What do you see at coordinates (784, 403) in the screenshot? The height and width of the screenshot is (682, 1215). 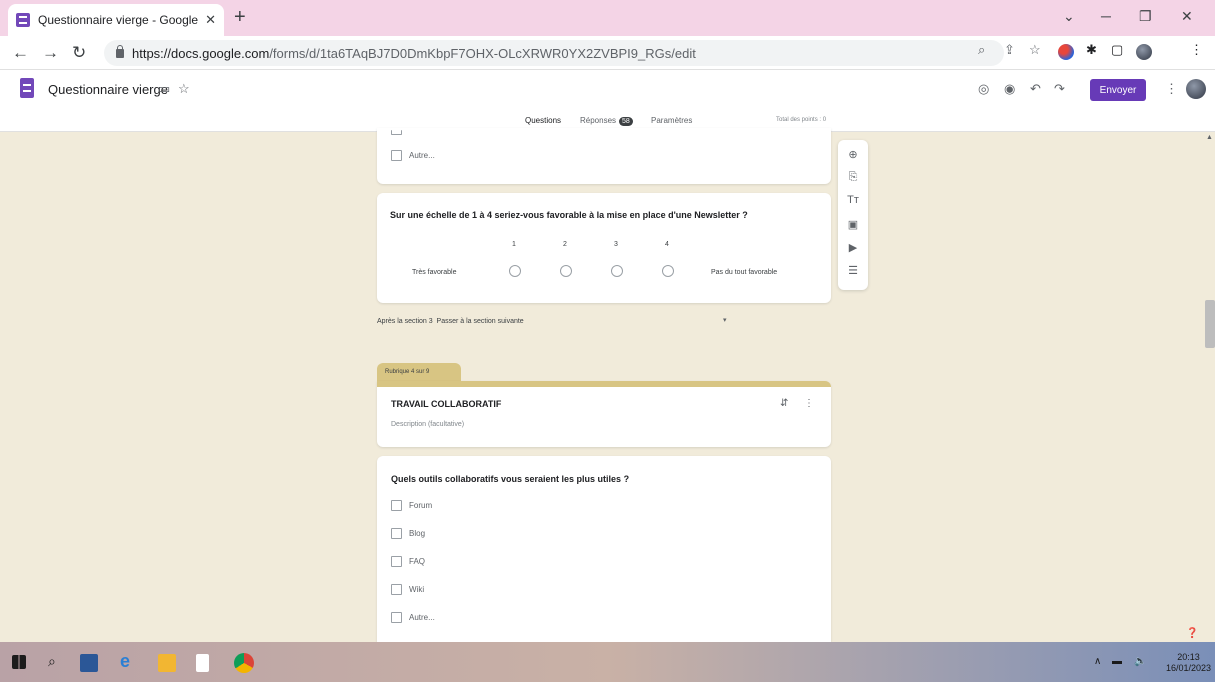 I see `collapse-section-icon: ⇵` at bounding box center [784, 403].